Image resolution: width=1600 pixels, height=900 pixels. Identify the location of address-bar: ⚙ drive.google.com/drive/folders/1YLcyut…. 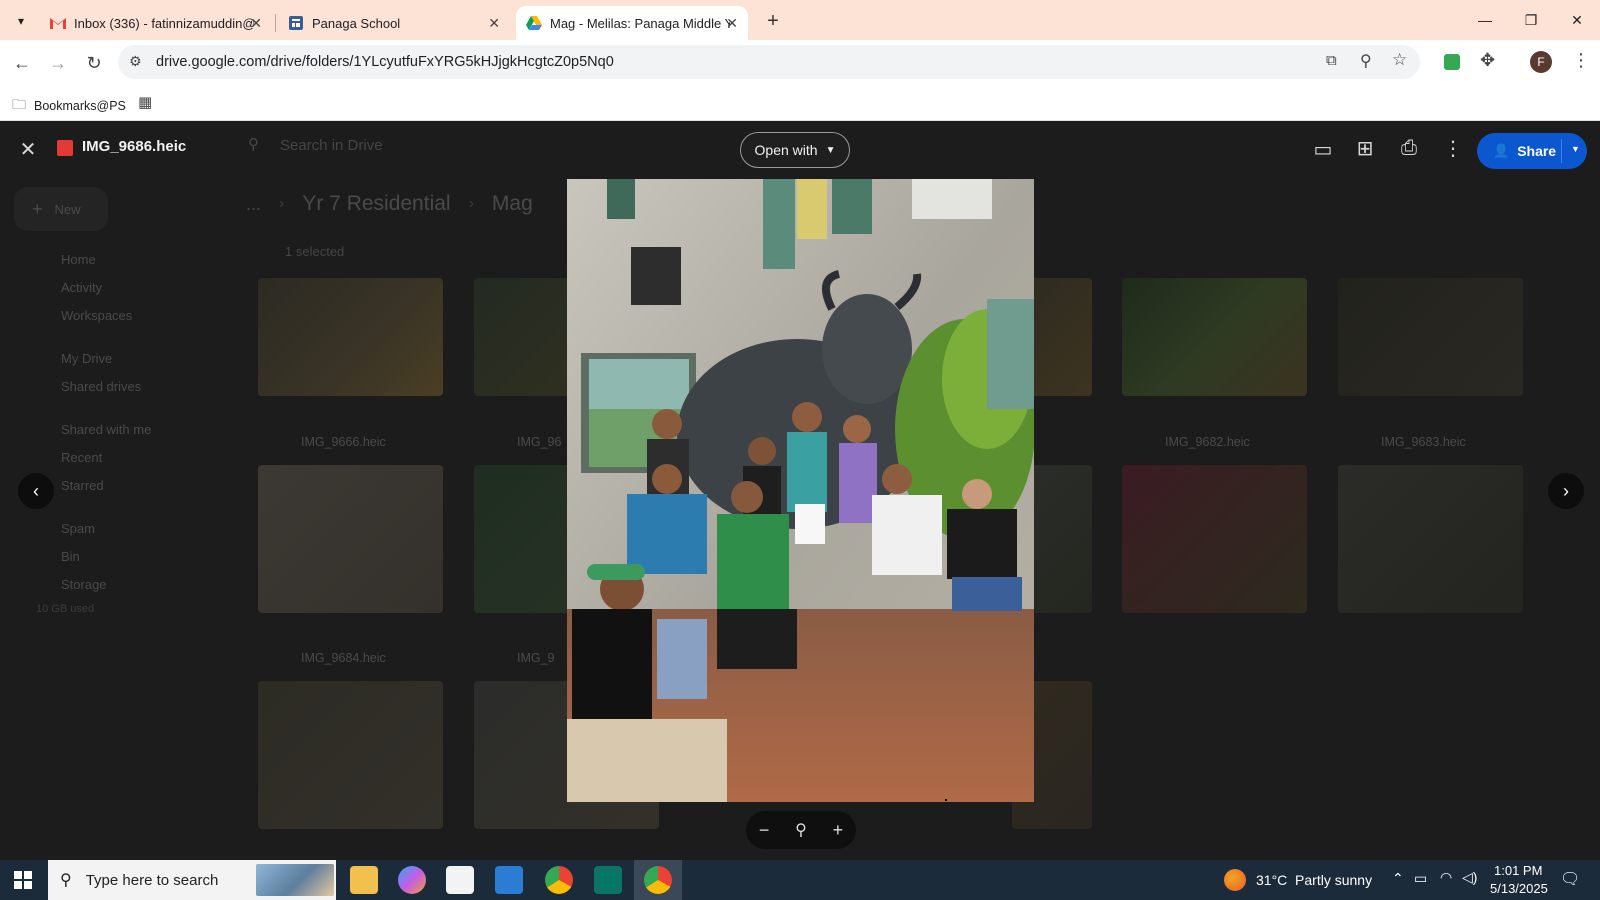
(769, 62).